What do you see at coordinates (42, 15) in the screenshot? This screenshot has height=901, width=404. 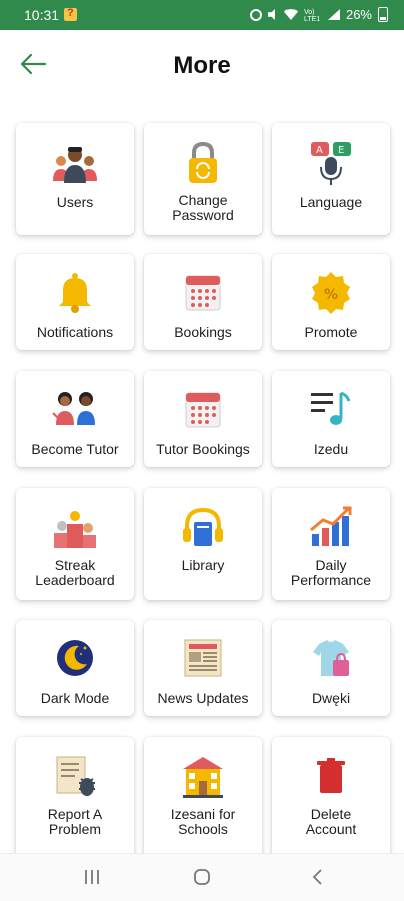 I see `status-time: 10:31` at bounding box center [42, 15].